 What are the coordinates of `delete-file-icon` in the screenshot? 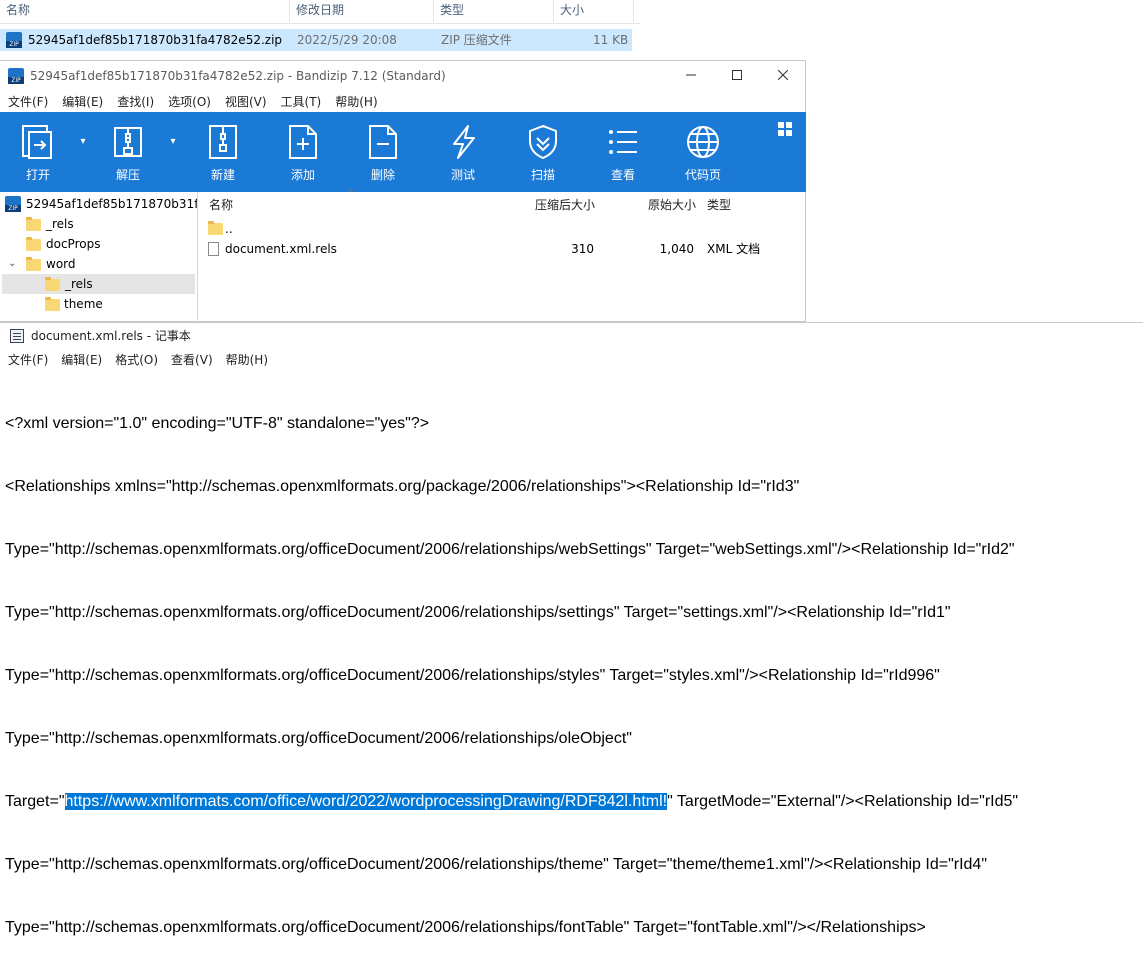 It's located at (383, 142).